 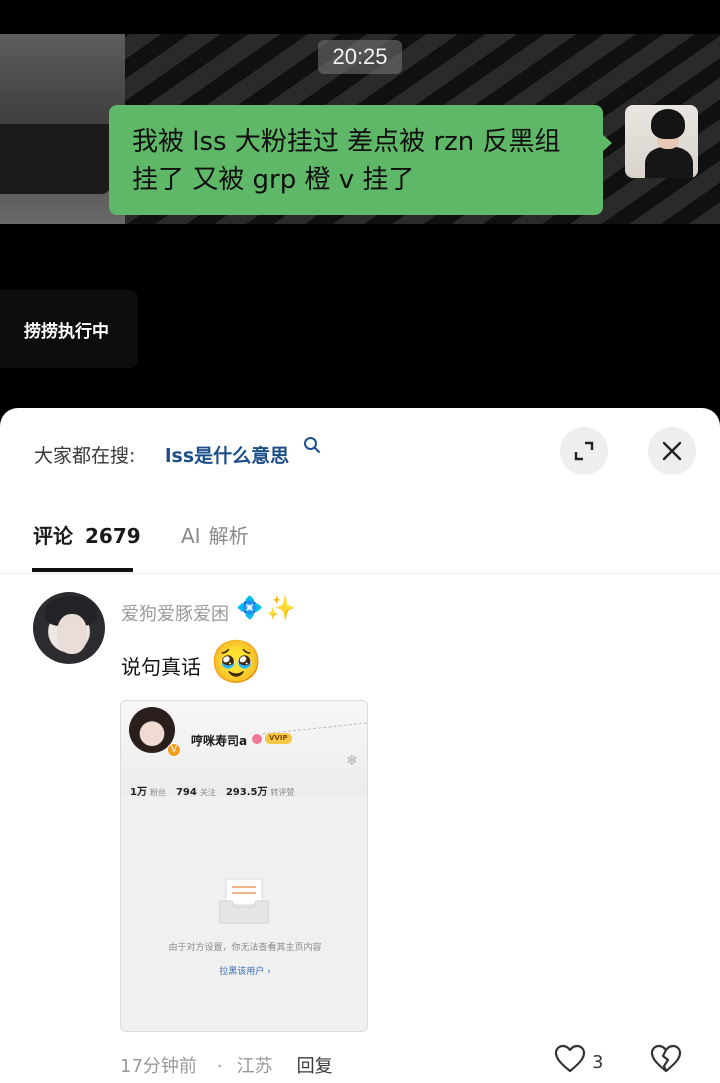 I want to click on likes-label: 转评赞, so click(x=282, y=792).